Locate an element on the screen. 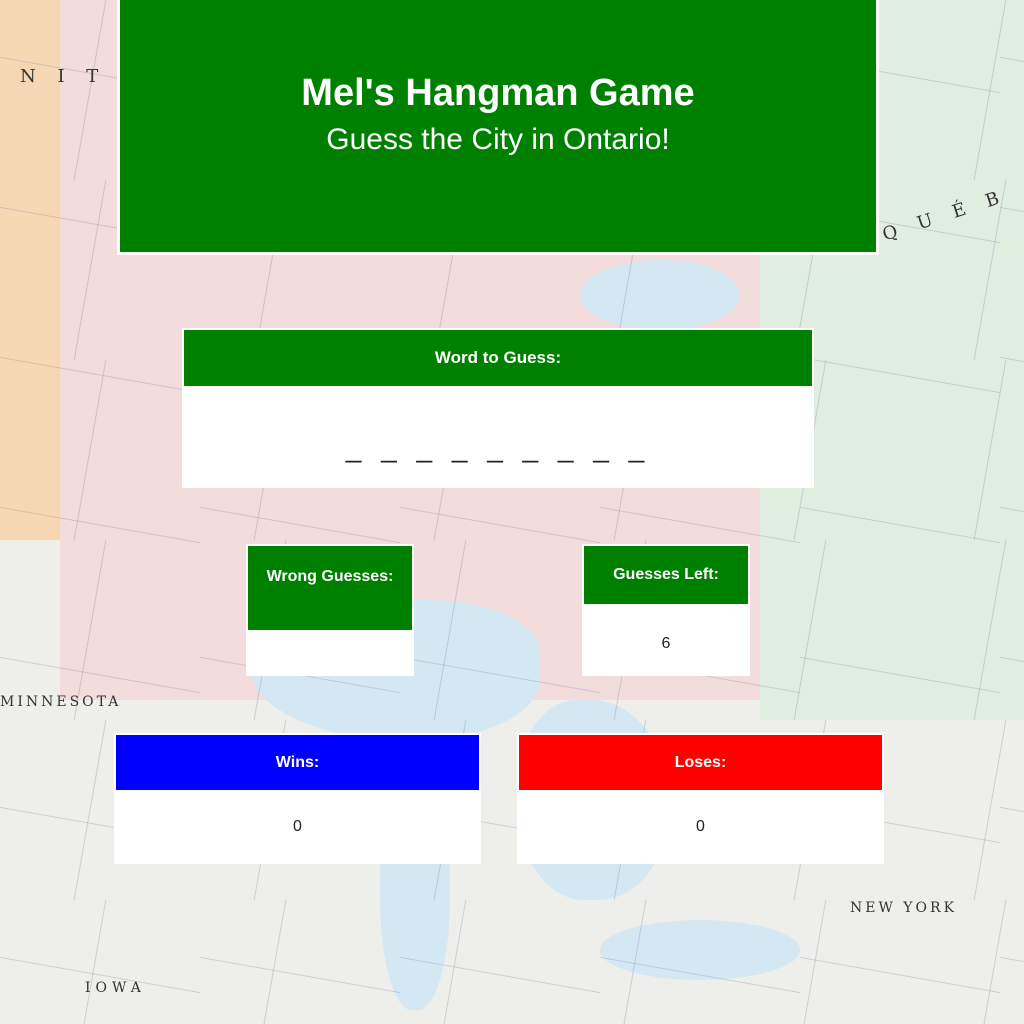 This screenshot has height=1024, width=1024. word-to-guess-label: Word to Guess: is located at coordinates (498, 358).